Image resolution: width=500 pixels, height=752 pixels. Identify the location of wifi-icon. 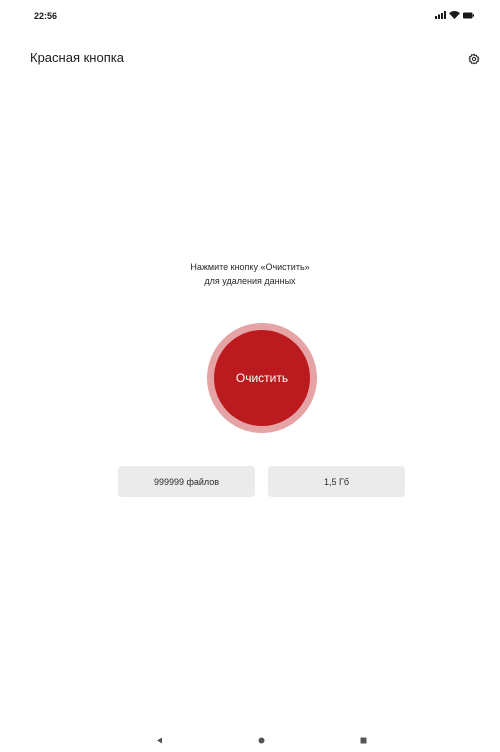
(454, 15).